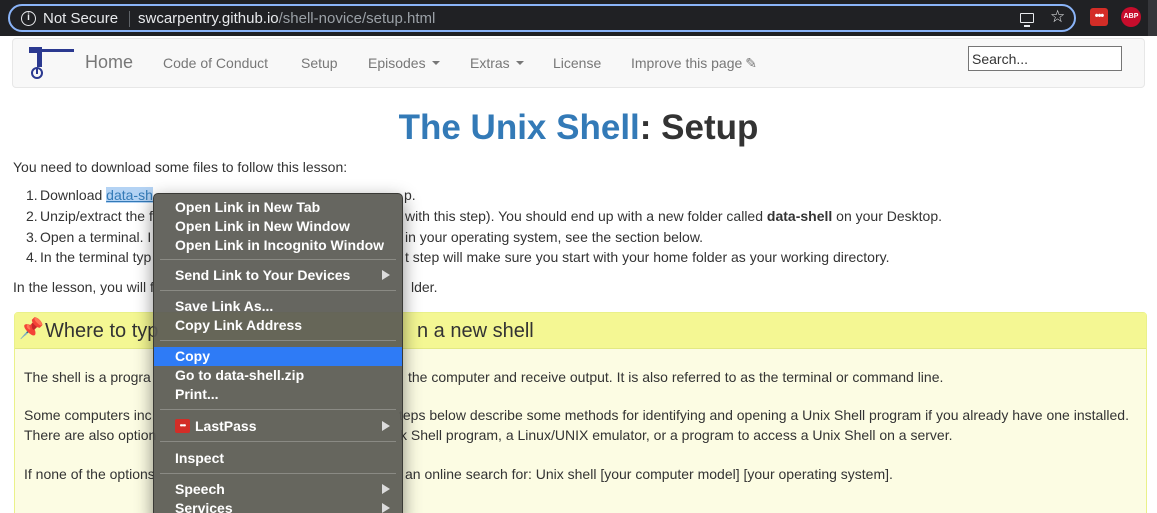 The image size is (1157, 513). I want to click on nav-extras-dropdown: Extras, so click(497, 63).